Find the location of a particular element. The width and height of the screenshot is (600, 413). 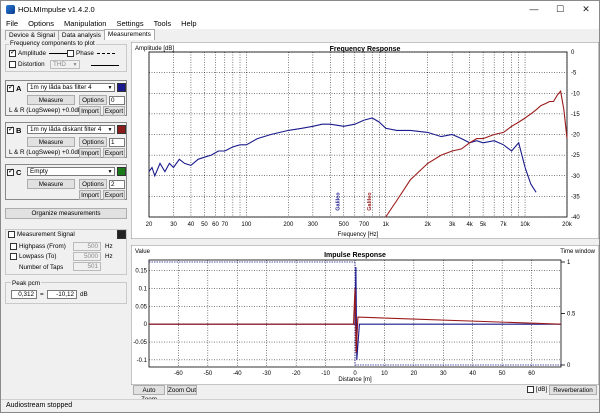

measurement-a-name-select: 1m ny låda bas filter 4 ▼ is located at coordinates (71, 87).